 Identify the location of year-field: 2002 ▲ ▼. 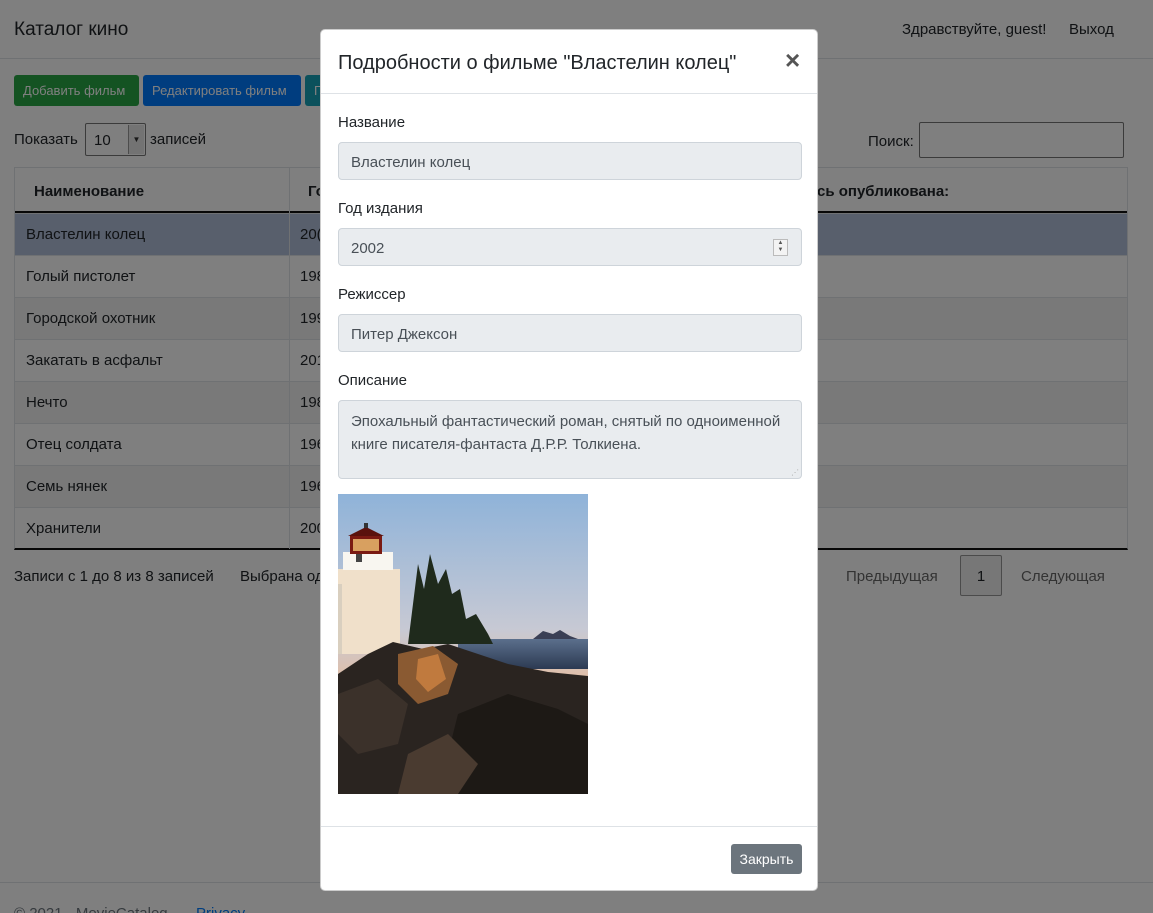
(570, 247).